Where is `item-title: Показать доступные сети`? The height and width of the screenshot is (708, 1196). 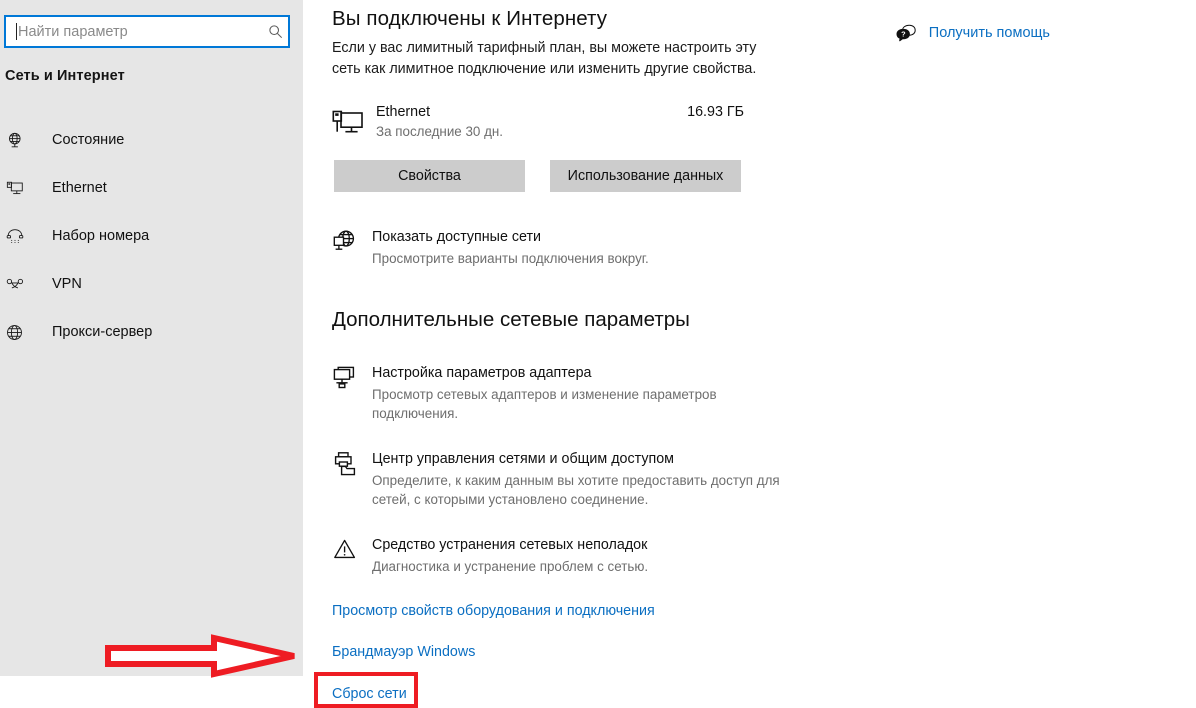
item-title: Показать доступные сети is located at coordinates (457, 237).